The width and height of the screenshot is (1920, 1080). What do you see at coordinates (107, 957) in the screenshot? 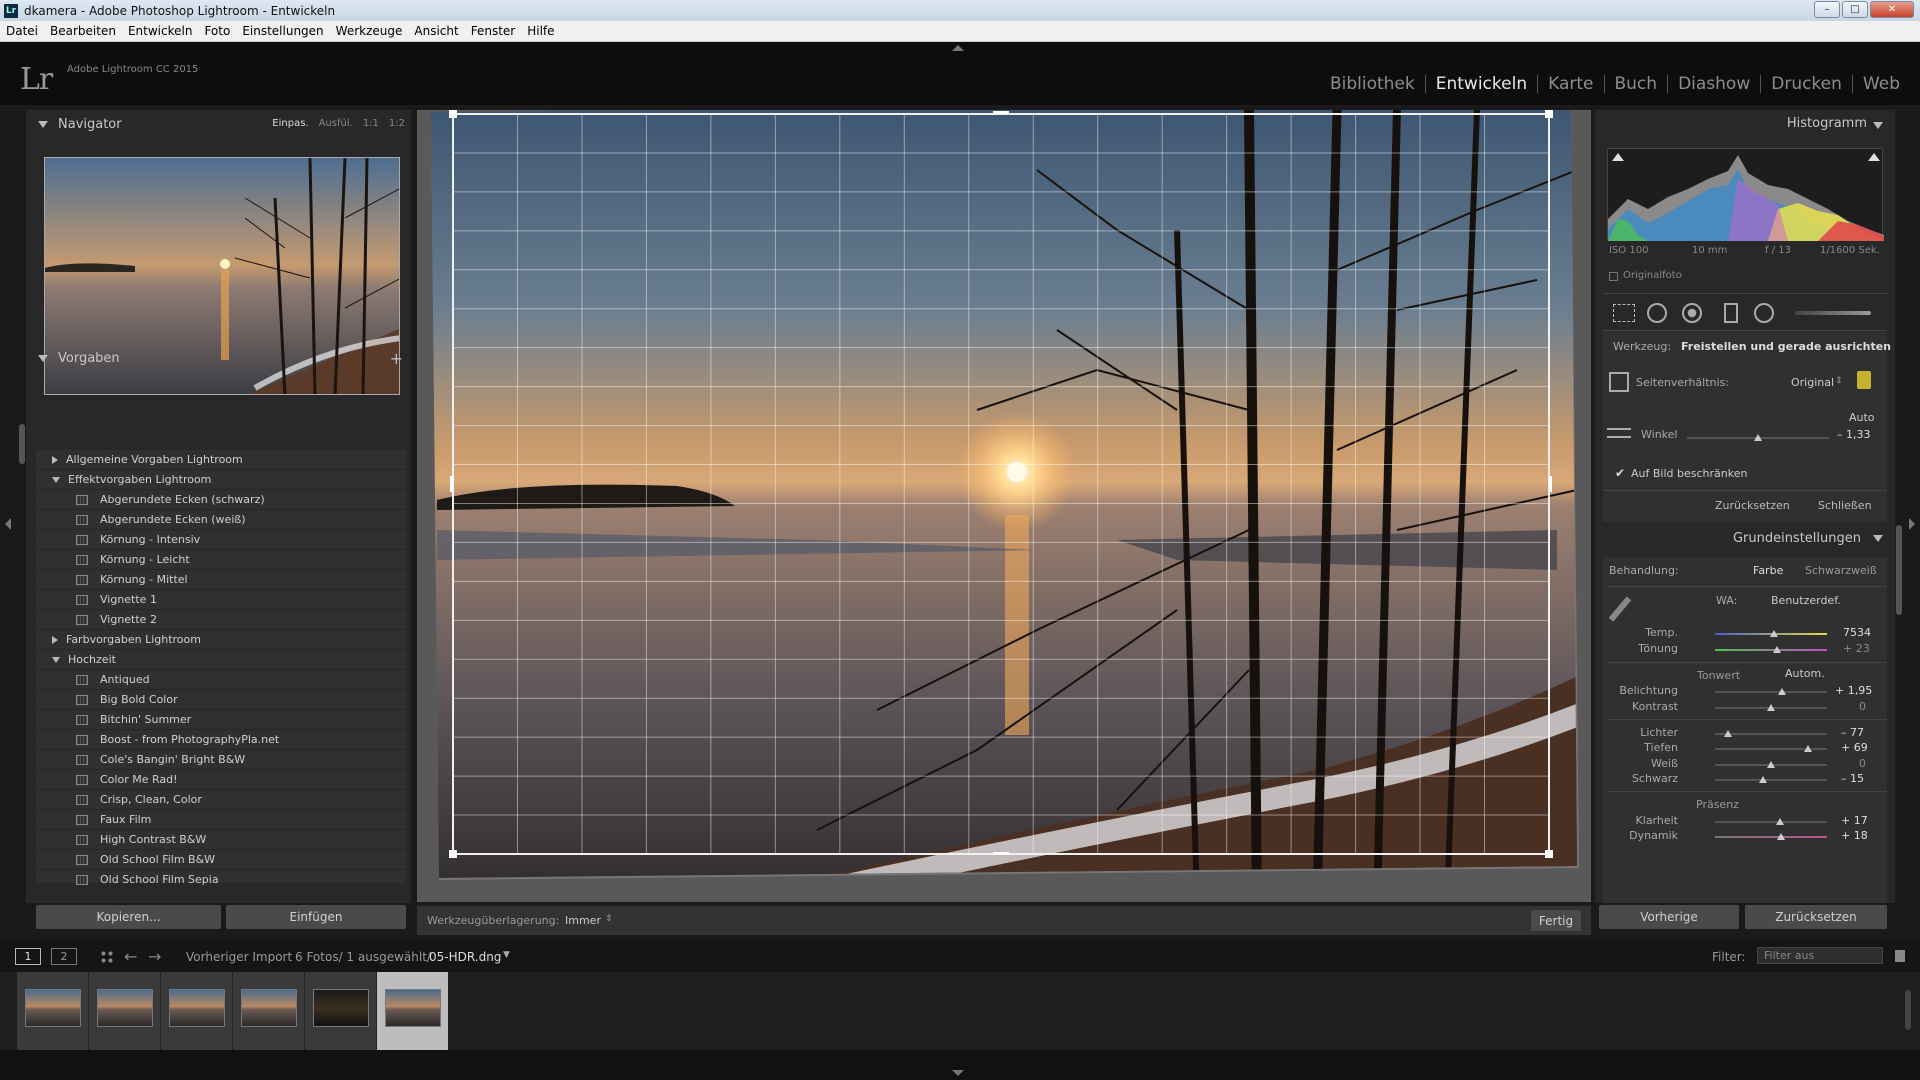
I see `grid-view-icon` at bounding box center [107, 957].